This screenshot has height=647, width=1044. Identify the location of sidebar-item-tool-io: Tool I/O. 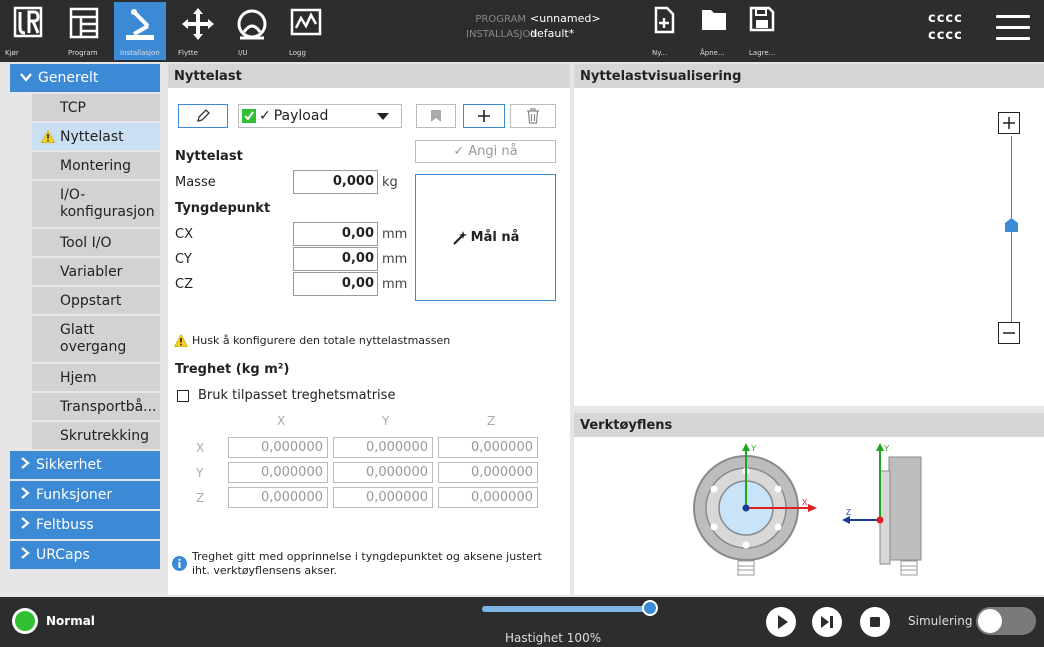
(96, 242).